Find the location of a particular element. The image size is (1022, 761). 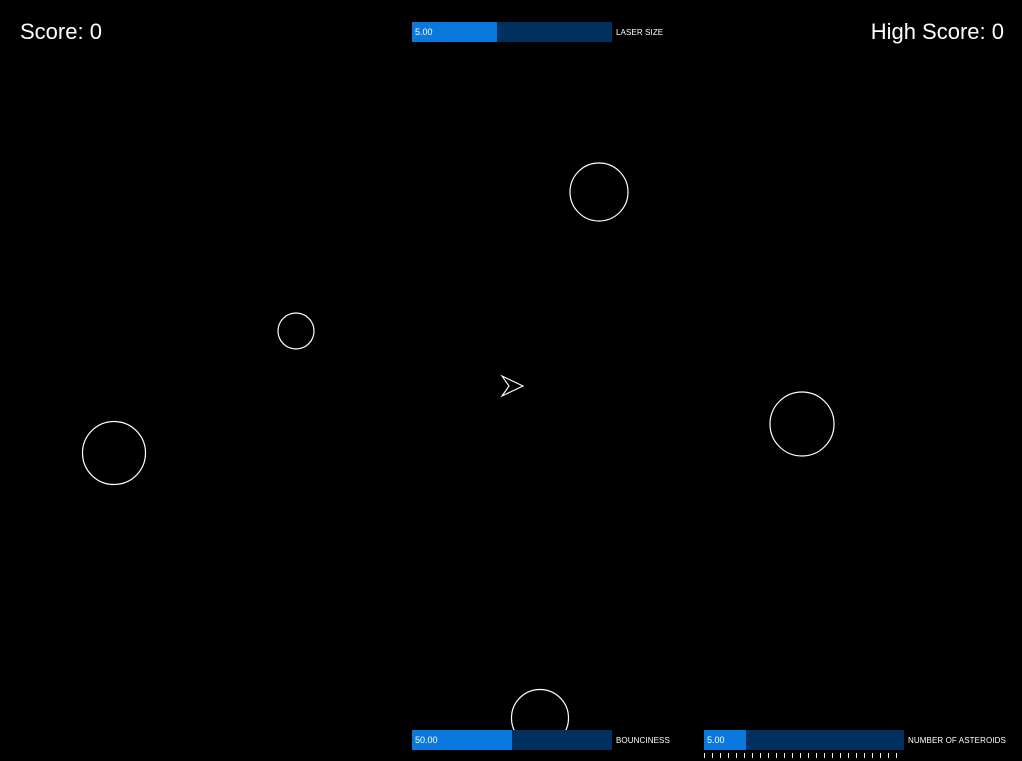

laser-size-slider-fill is located at coordinates (455, 32).